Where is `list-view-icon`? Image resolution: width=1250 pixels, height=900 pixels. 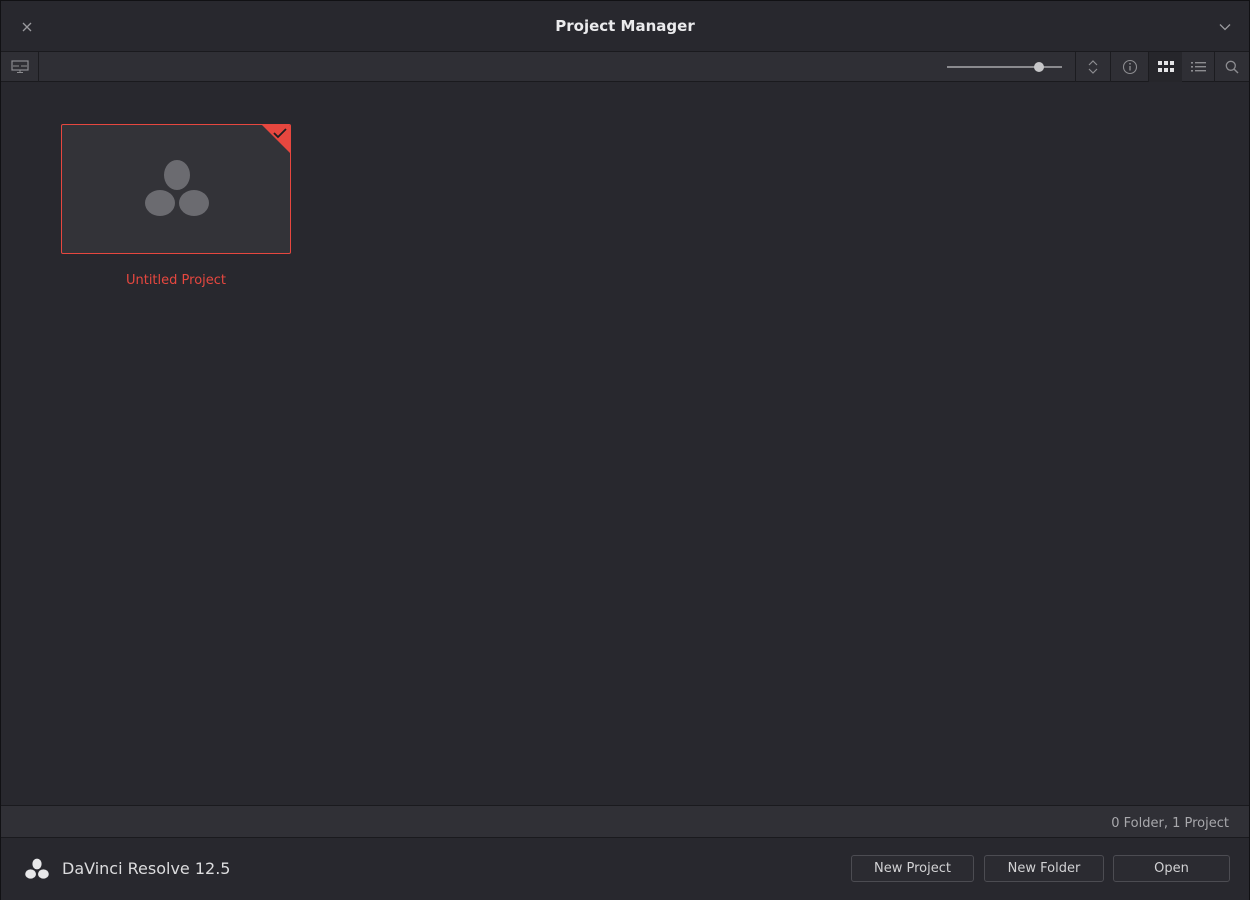 list-view-icon is located at coordinates (1198, 67).